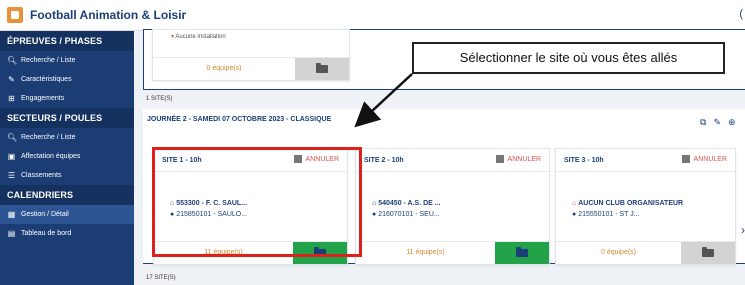 The width and height of the screenshot is (745, 285). I want to click on sites-count: 1 SITE(S), so click(159, 99).